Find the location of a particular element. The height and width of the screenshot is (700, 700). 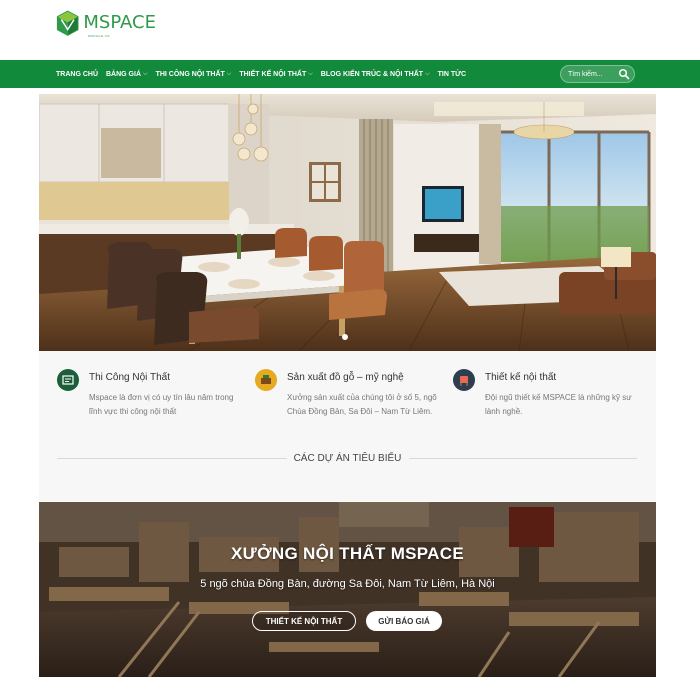

nav-item: TRANG CHỦ is located at coordinates (77, 74).